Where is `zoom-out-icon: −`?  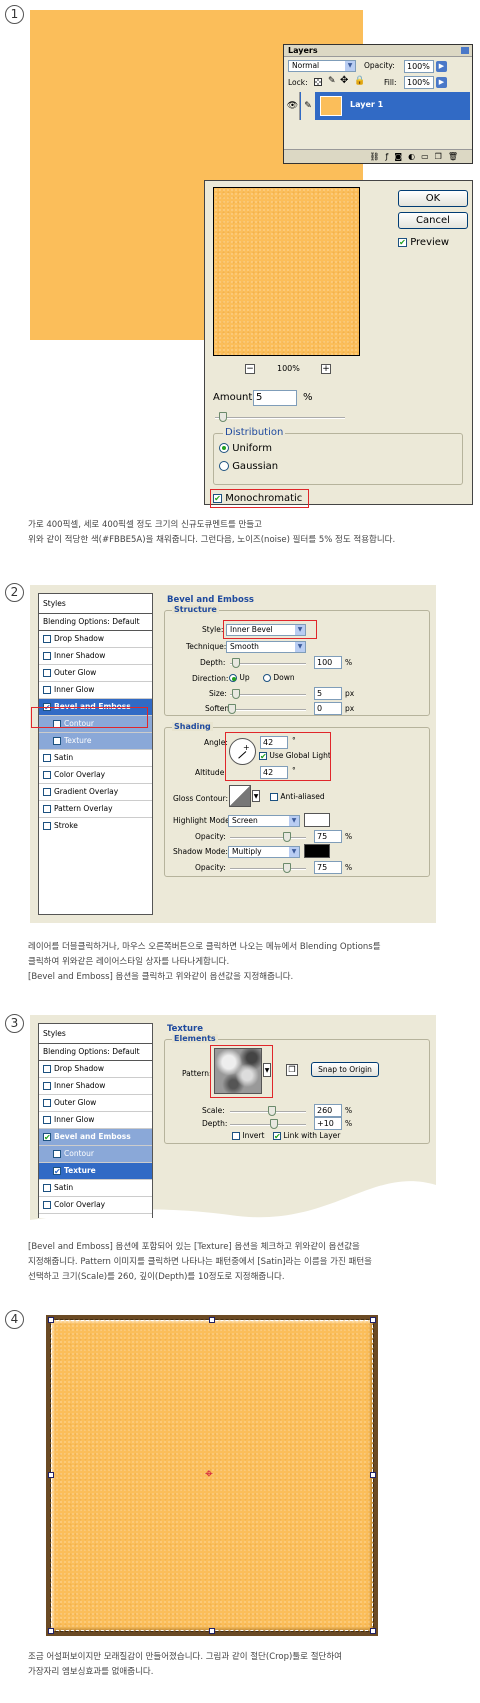
zoom-out-icon: − is located at coordinates (250, 369).